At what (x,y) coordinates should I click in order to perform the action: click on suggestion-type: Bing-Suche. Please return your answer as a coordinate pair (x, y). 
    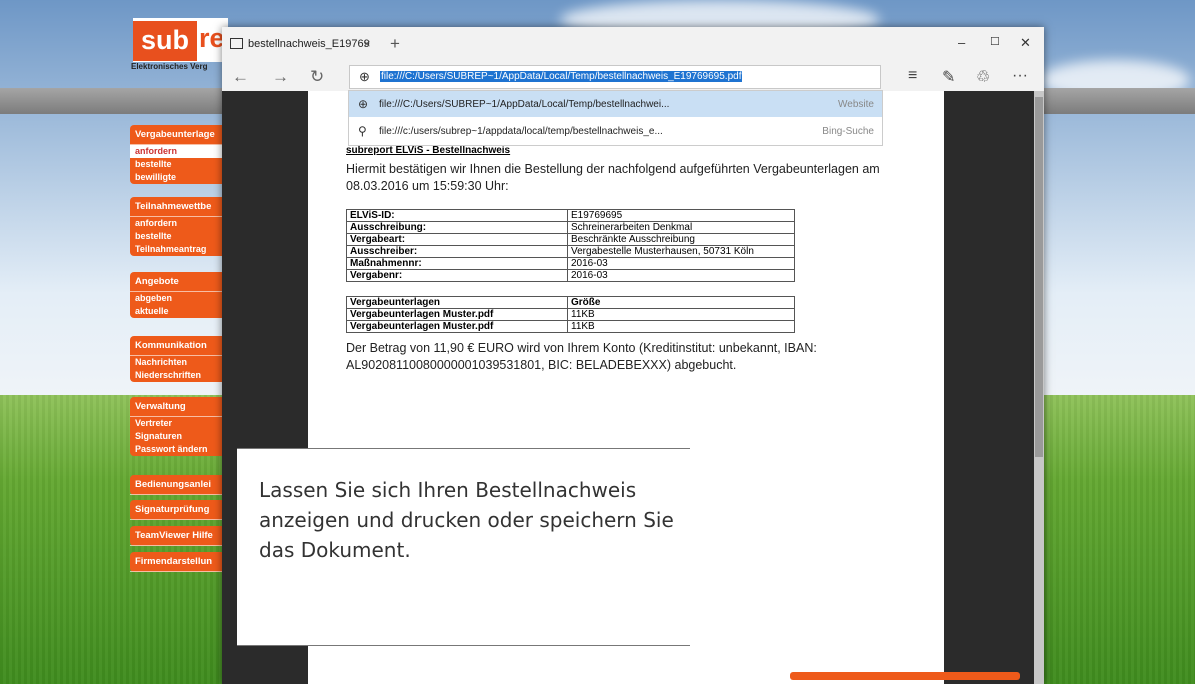
    Looking at the image, I should click on (848, 131).